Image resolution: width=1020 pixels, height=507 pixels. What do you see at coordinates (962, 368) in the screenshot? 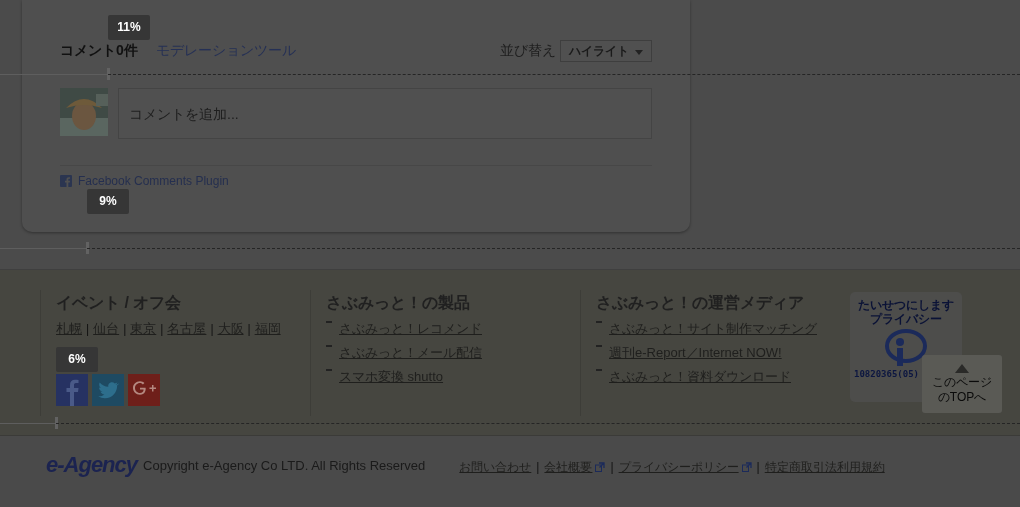
I see `up-triangle-icon` at bounding box center [962, 368].